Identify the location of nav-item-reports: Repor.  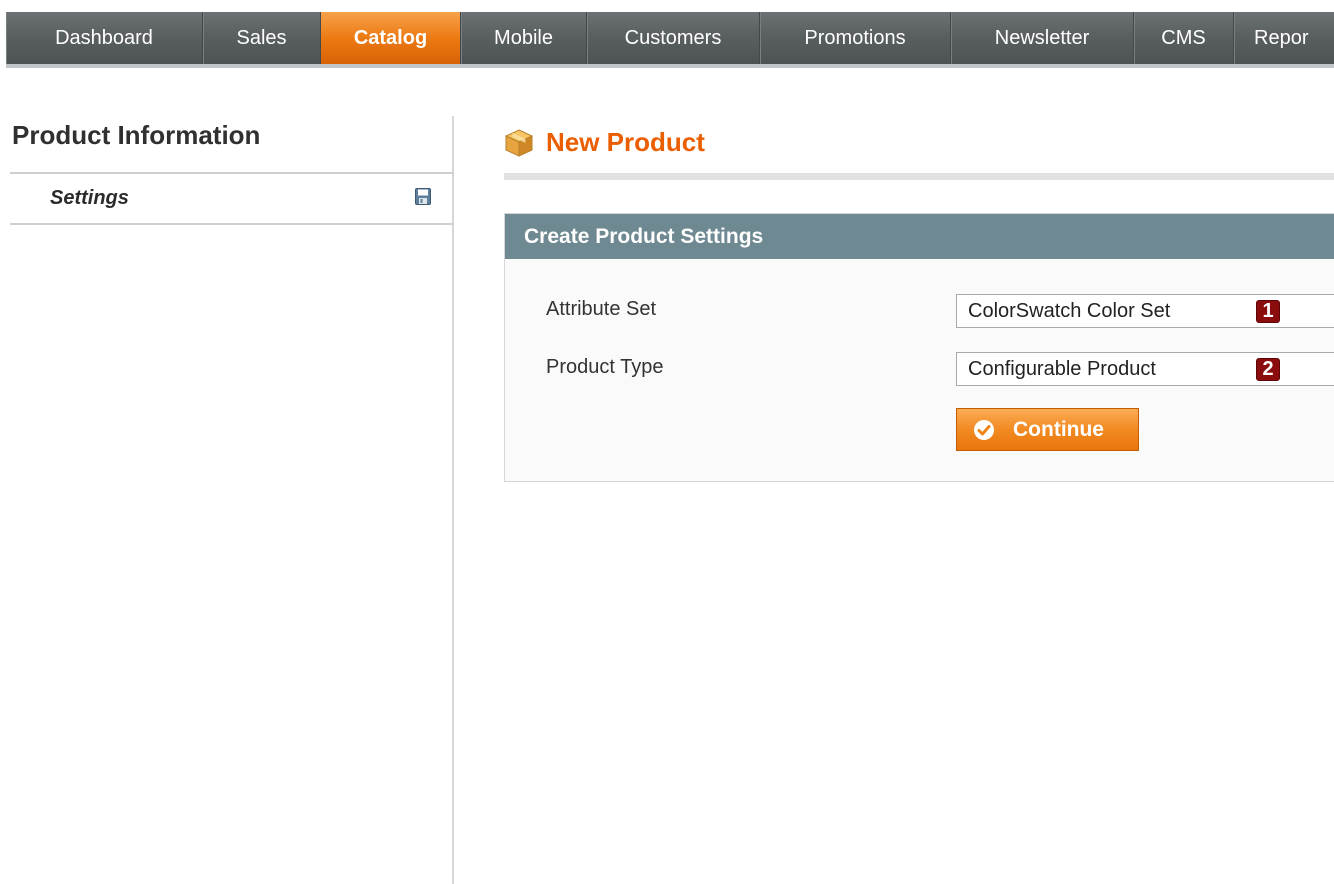
(1284, 38).